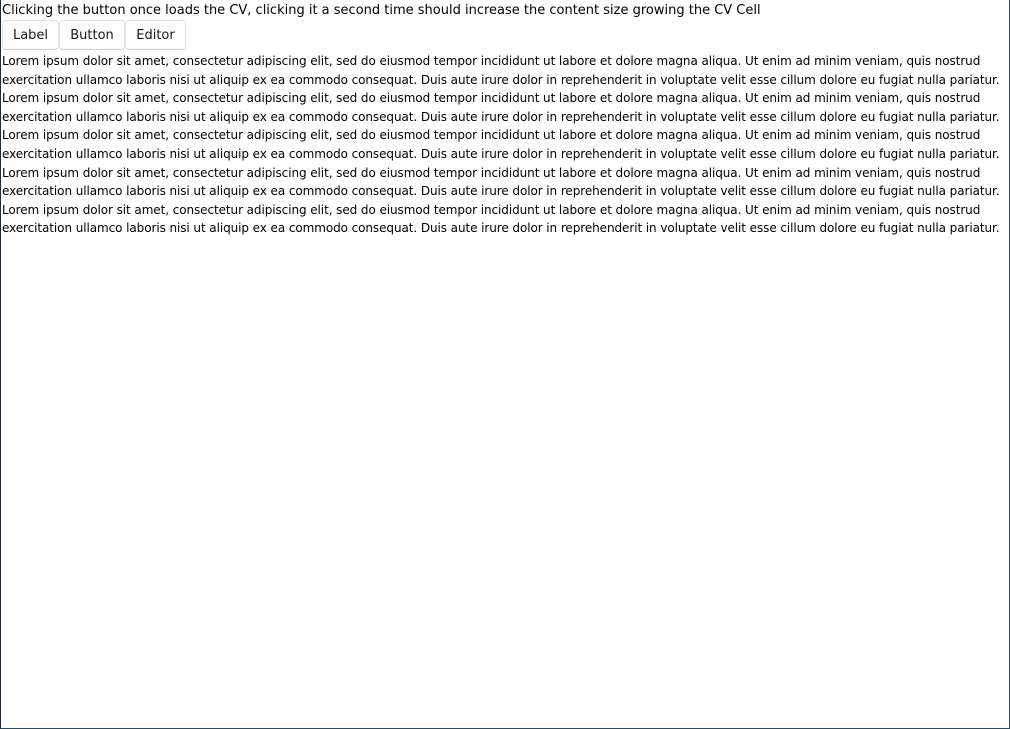 The image size is (1010, 729). I want to click on button-button: Button, so click(92, 35).